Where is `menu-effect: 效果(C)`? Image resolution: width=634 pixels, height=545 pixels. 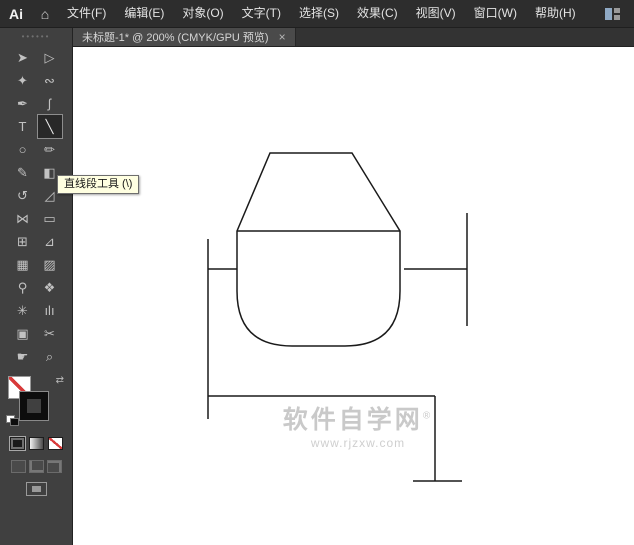 menu-effect: 效果(C) is located at coordinates (377, 13).